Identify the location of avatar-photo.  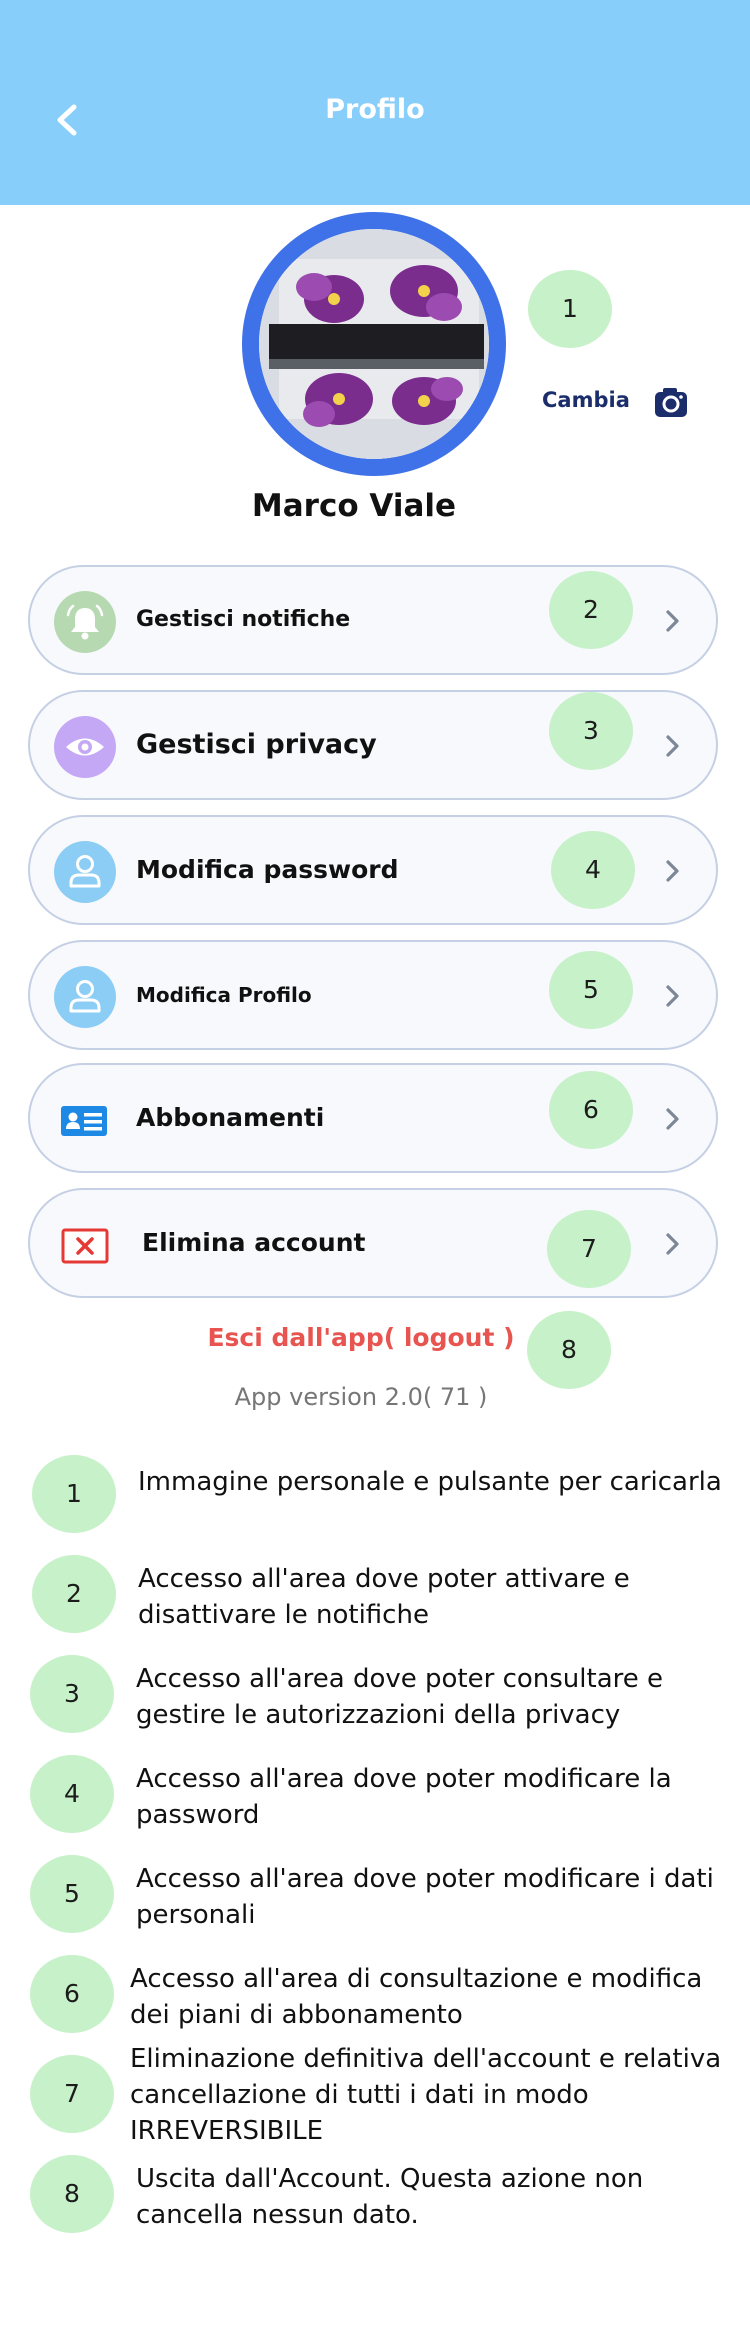
(374, 344).